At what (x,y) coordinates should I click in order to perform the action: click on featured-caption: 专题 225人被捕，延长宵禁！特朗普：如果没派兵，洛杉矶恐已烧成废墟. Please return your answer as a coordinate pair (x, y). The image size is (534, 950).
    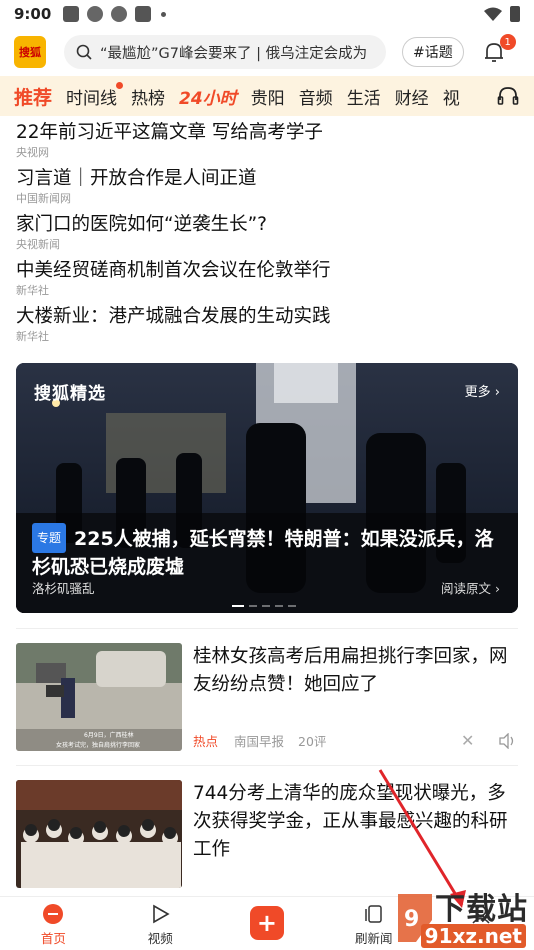
    Looking at the image, I should click on (270, 552).